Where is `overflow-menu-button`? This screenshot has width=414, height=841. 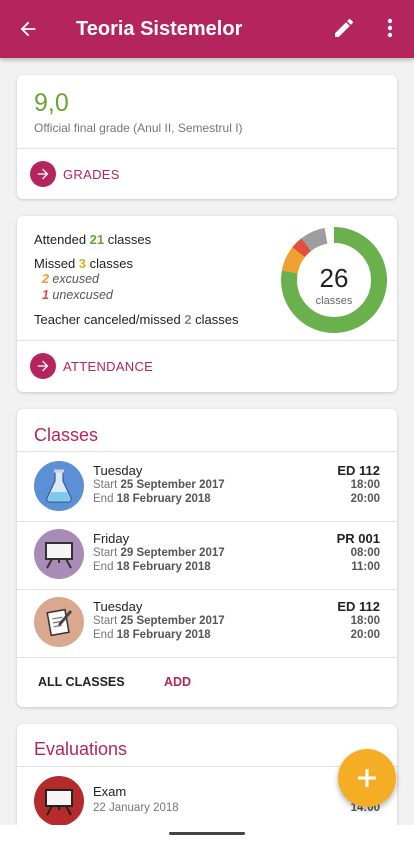 overflow-menu-button is located at coordinates (390, 29).